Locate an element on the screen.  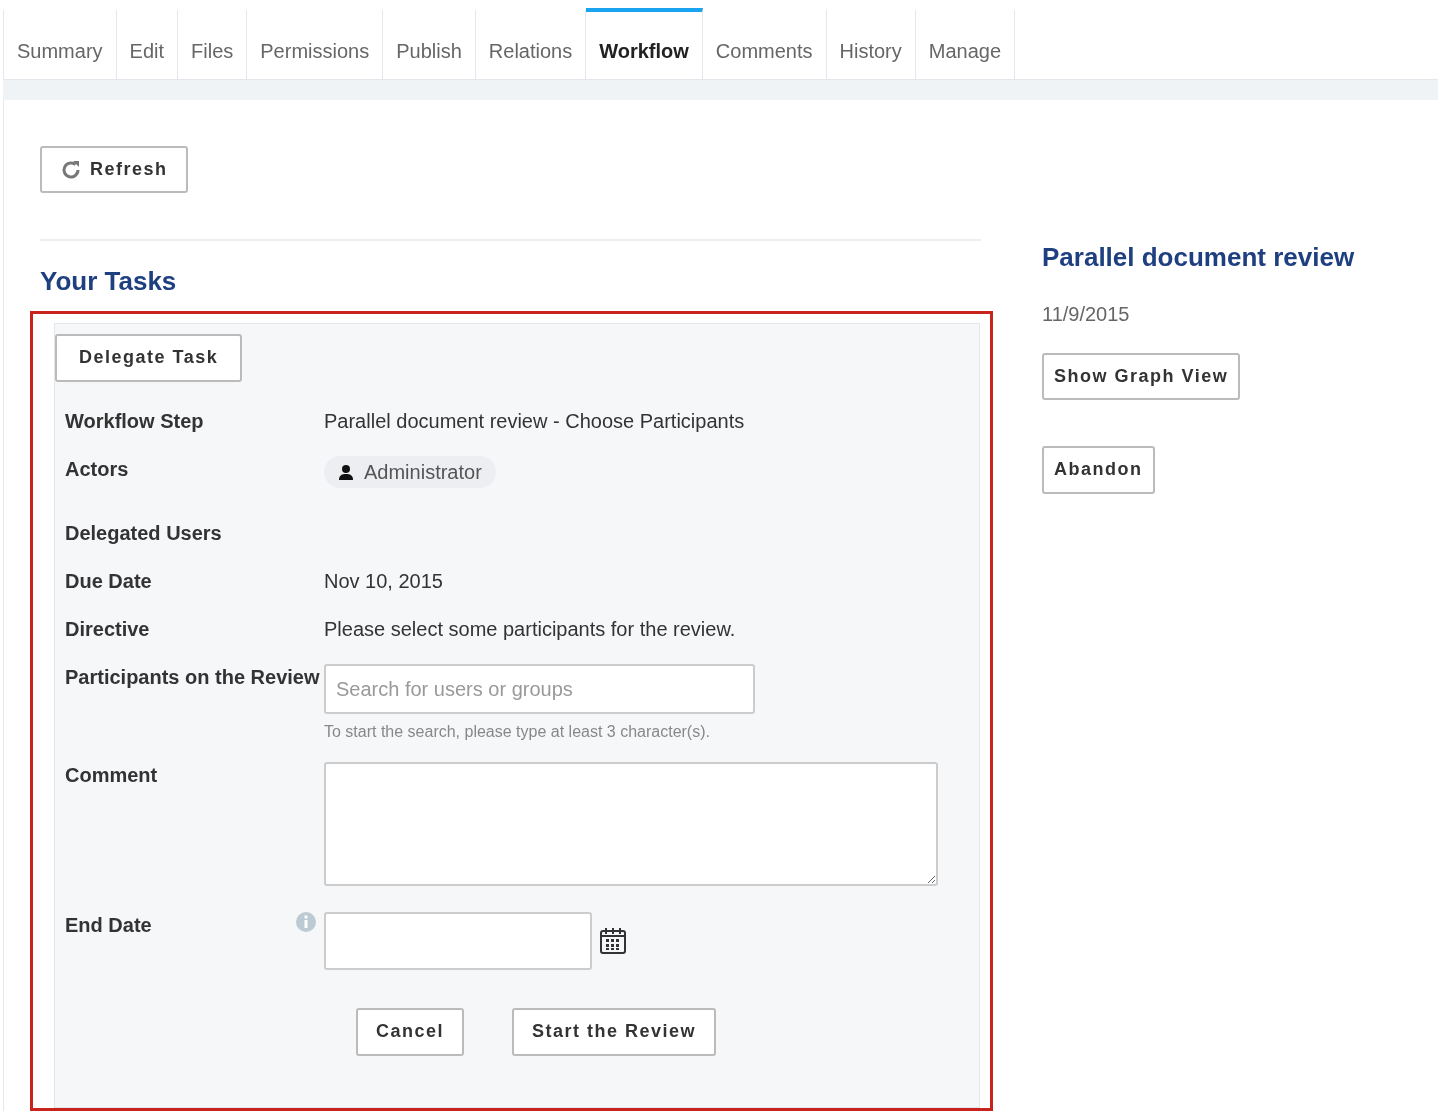
field-label: Actors is located at coordinates (97, 469).